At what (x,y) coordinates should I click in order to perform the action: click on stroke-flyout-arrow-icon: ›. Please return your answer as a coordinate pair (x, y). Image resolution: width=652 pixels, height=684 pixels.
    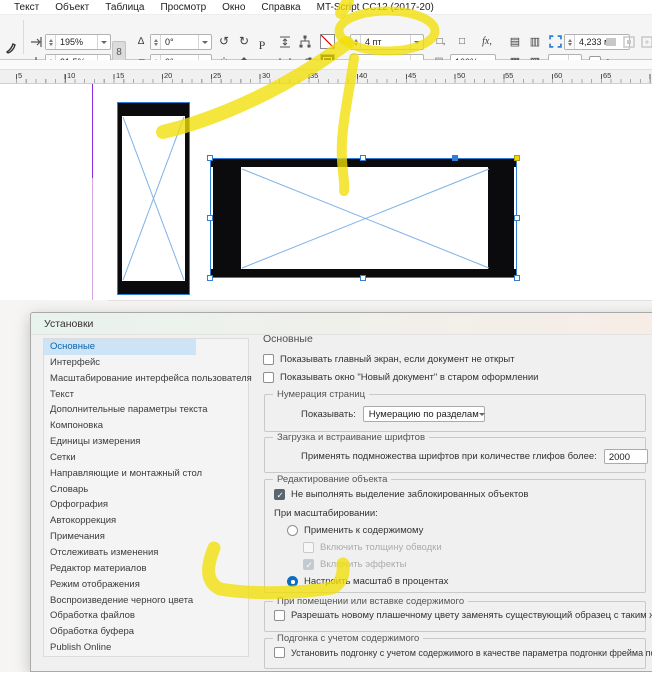
    Looking at the image, I should click on (341, 41).